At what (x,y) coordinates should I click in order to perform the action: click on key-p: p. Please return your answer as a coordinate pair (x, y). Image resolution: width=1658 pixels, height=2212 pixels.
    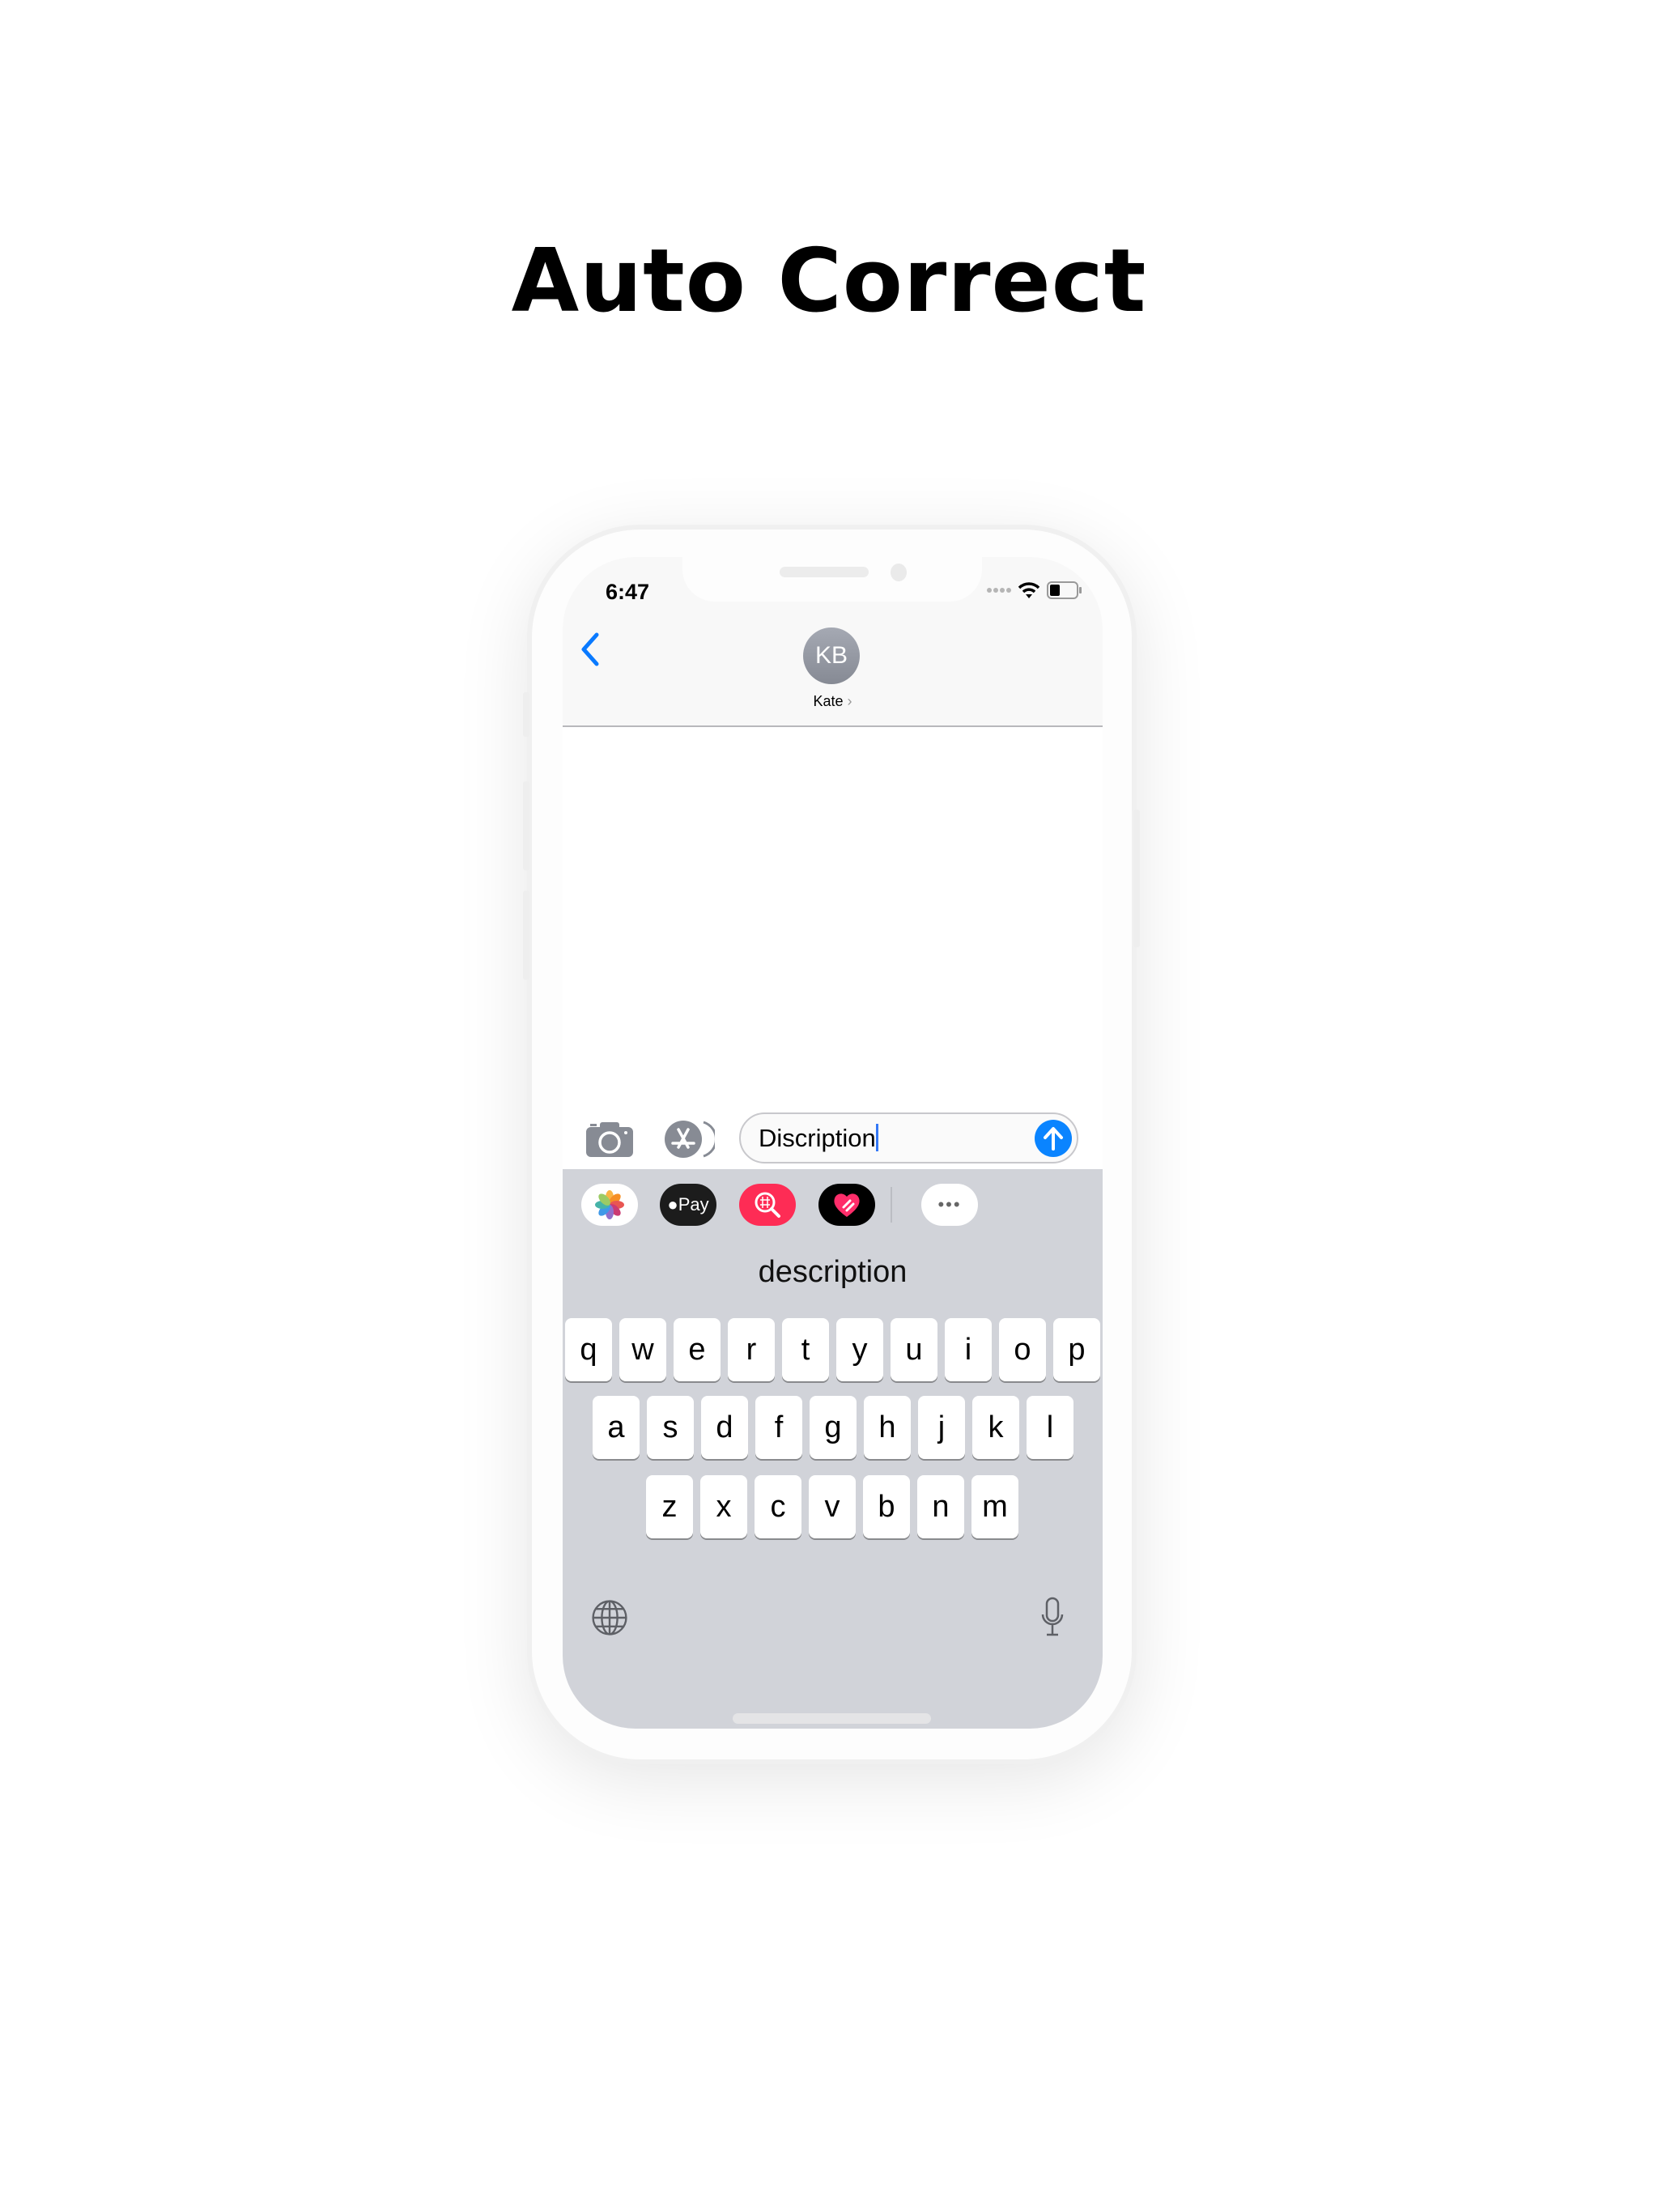
    Looking at the image, I should click on (1076, 1349).